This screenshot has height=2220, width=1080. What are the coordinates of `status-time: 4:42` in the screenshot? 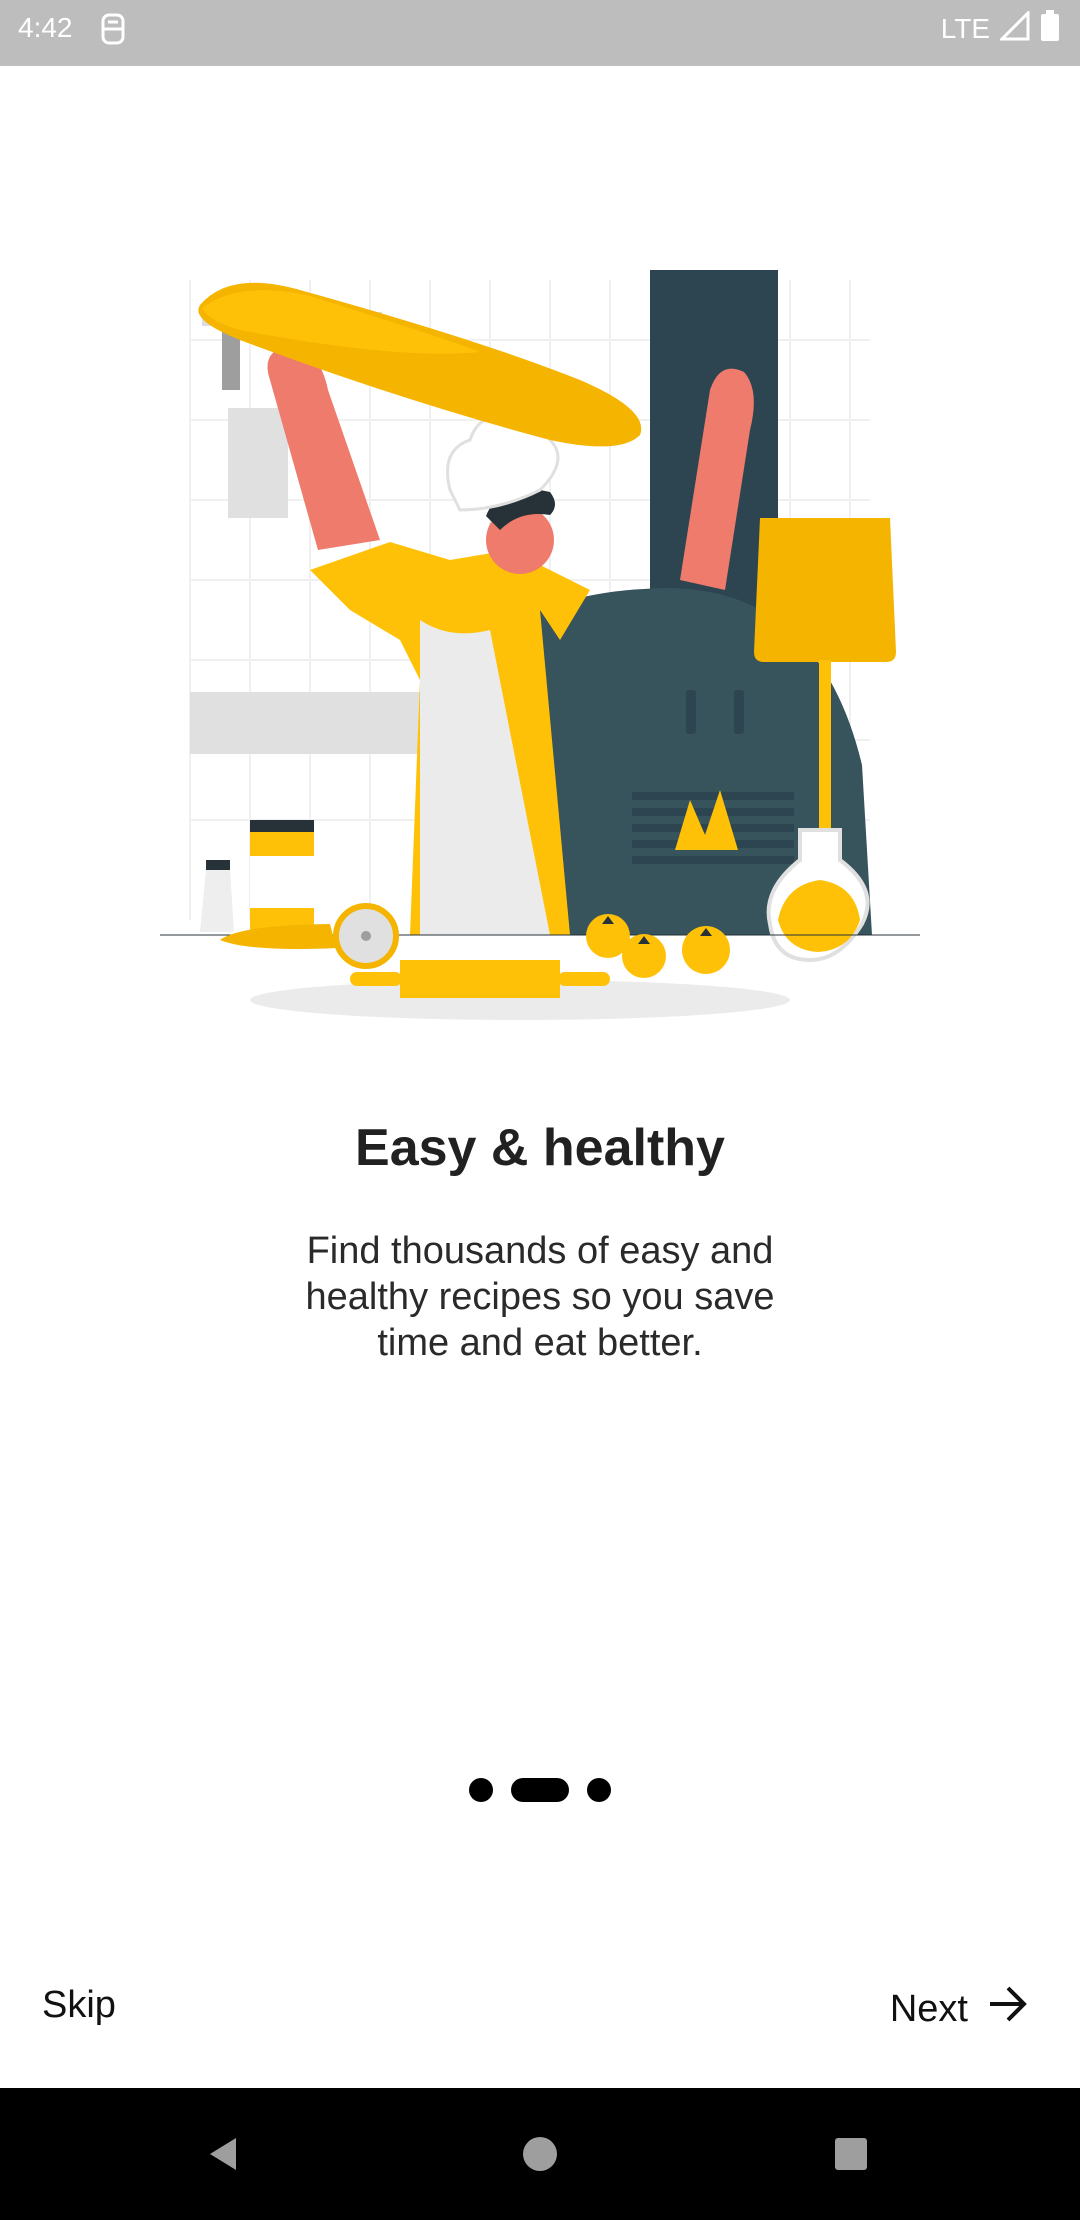 It's located at (45, 27).